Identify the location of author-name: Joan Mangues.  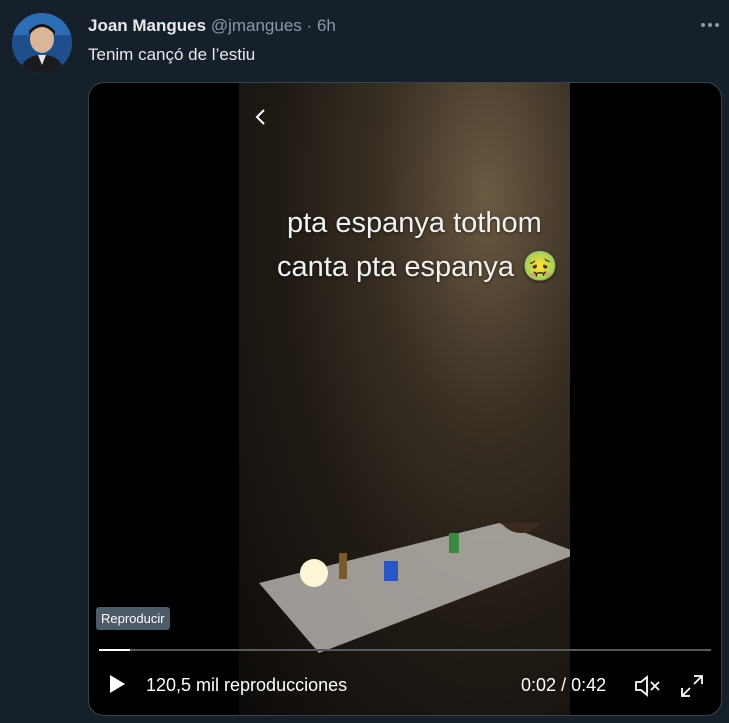
(147, 25).